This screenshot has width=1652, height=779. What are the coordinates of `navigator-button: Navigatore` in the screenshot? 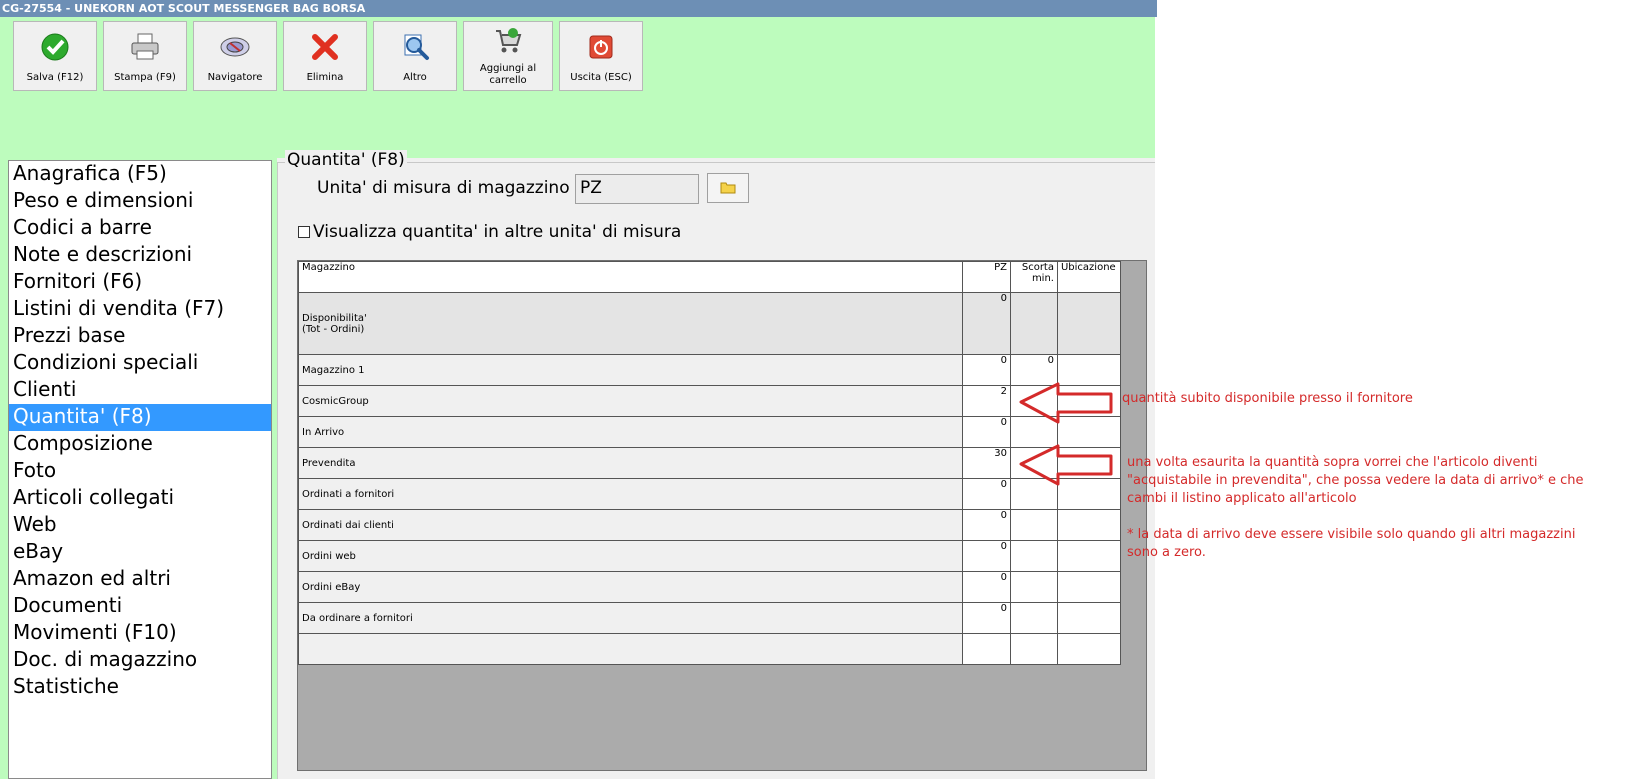 It's located at (235, 56).